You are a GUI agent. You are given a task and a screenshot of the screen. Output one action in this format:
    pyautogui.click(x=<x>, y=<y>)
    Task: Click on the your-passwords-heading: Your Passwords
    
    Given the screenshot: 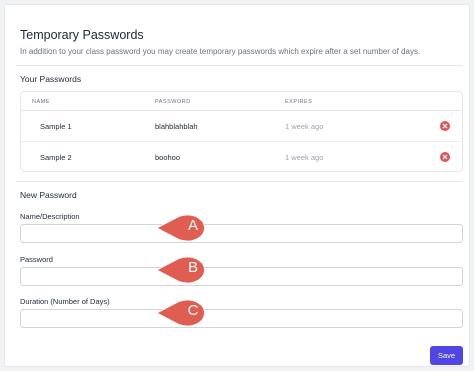 What is the action you would take?
    pyautogui.click(x=51, y=79)
    